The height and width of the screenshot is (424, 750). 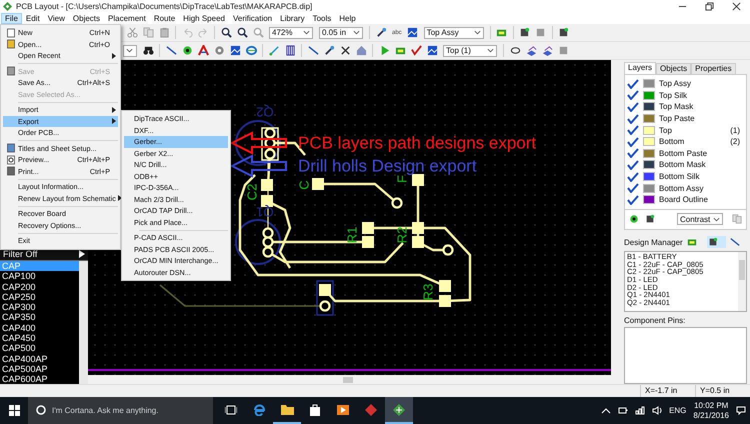 What do you see at coordinates (86, 18) in the screenshot?
I see `menu-item: Objects` at bounding box center [86, 18].